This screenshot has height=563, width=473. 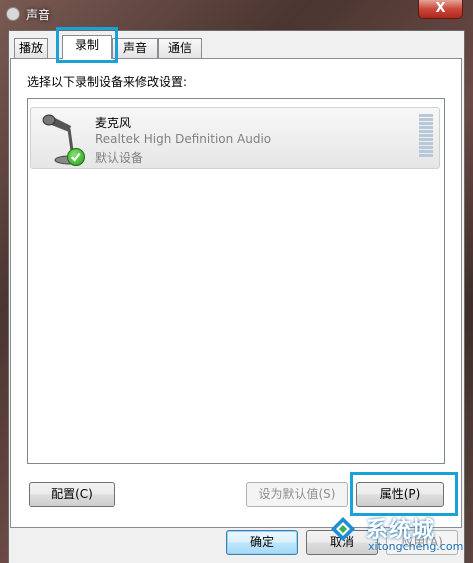 What do you see at coordinates (426, 136) in the screenshot?
I see `level-meter` at bounding box center [426, 136].